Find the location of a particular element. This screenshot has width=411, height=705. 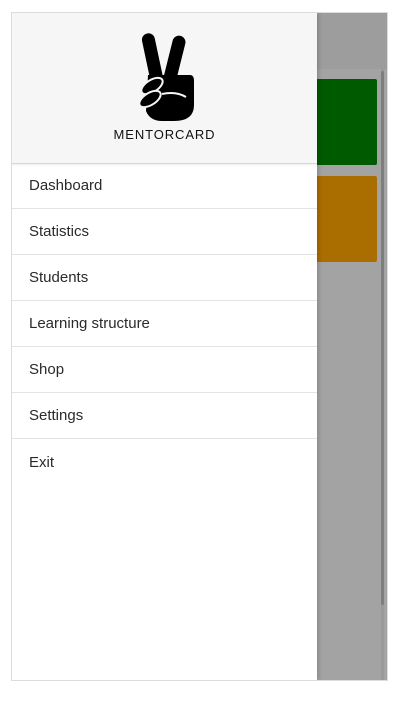

menu-item-learning-structure: Learning structure is located at coordinates (164, 324).